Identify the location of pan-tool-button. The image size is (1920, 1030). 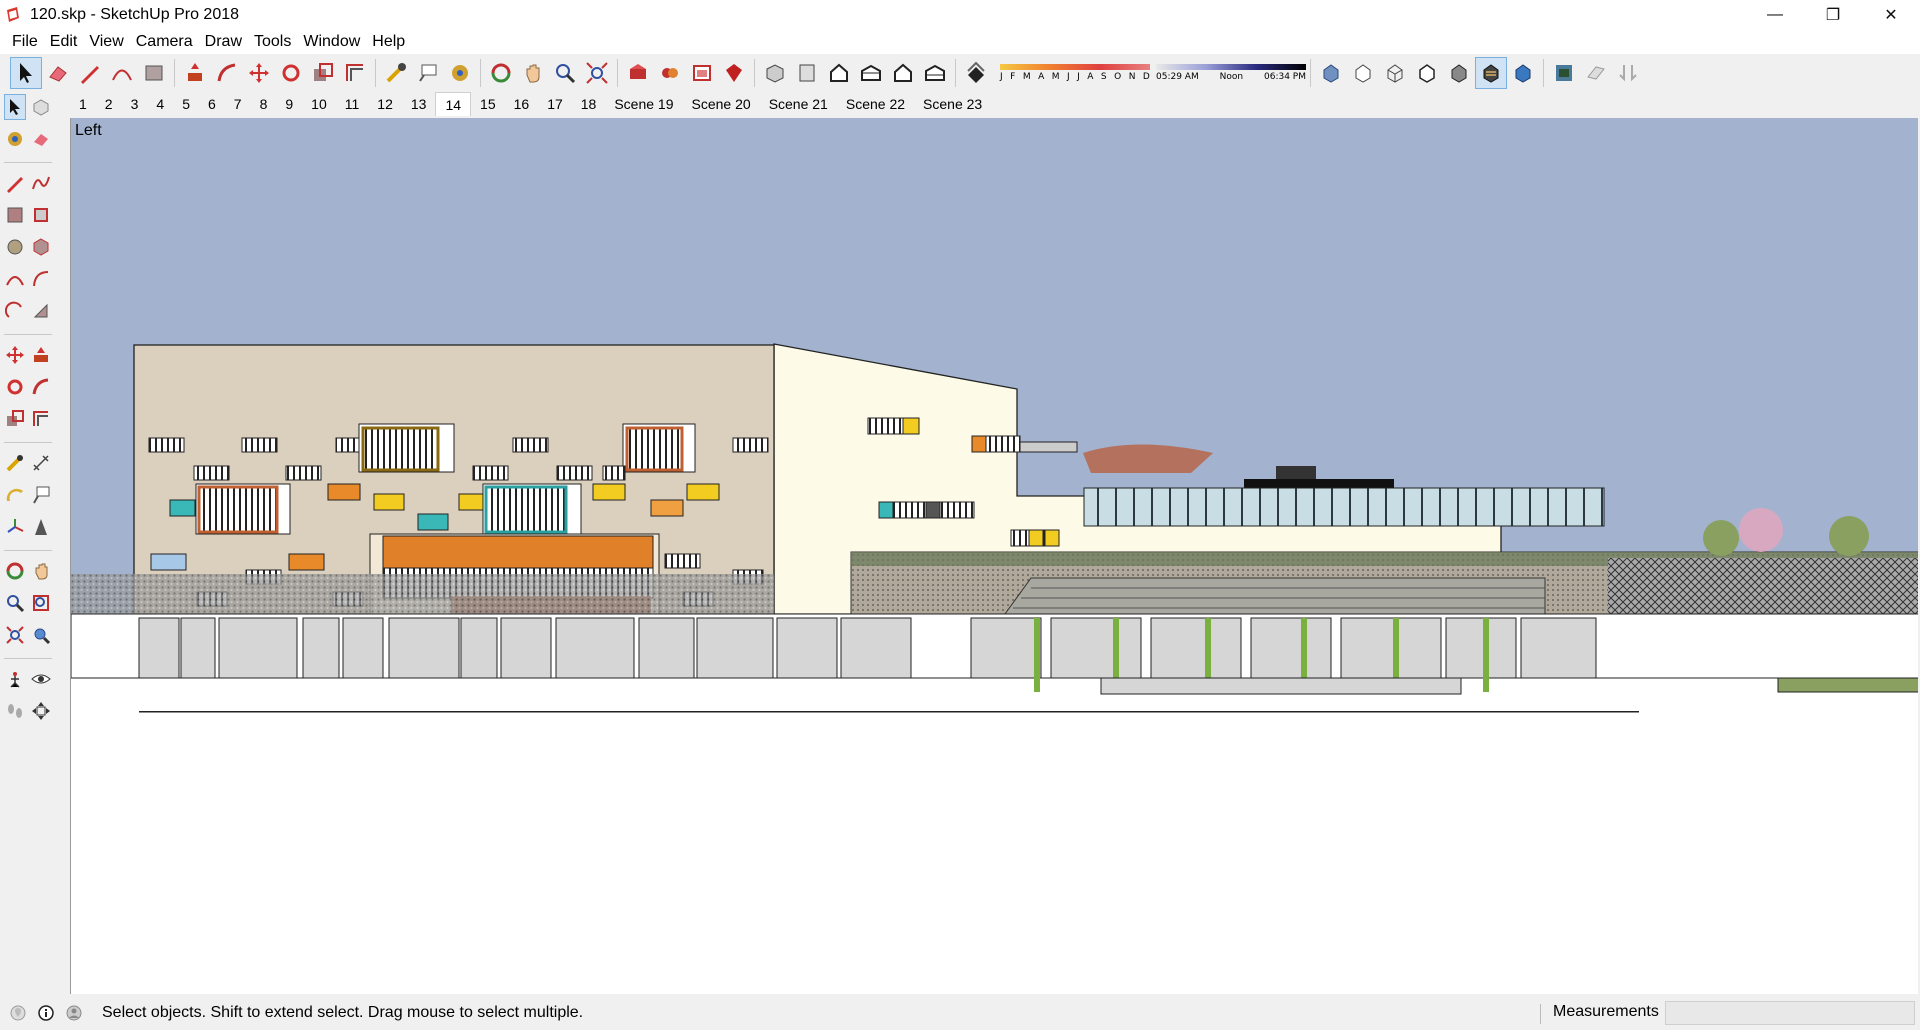
(533, 73).